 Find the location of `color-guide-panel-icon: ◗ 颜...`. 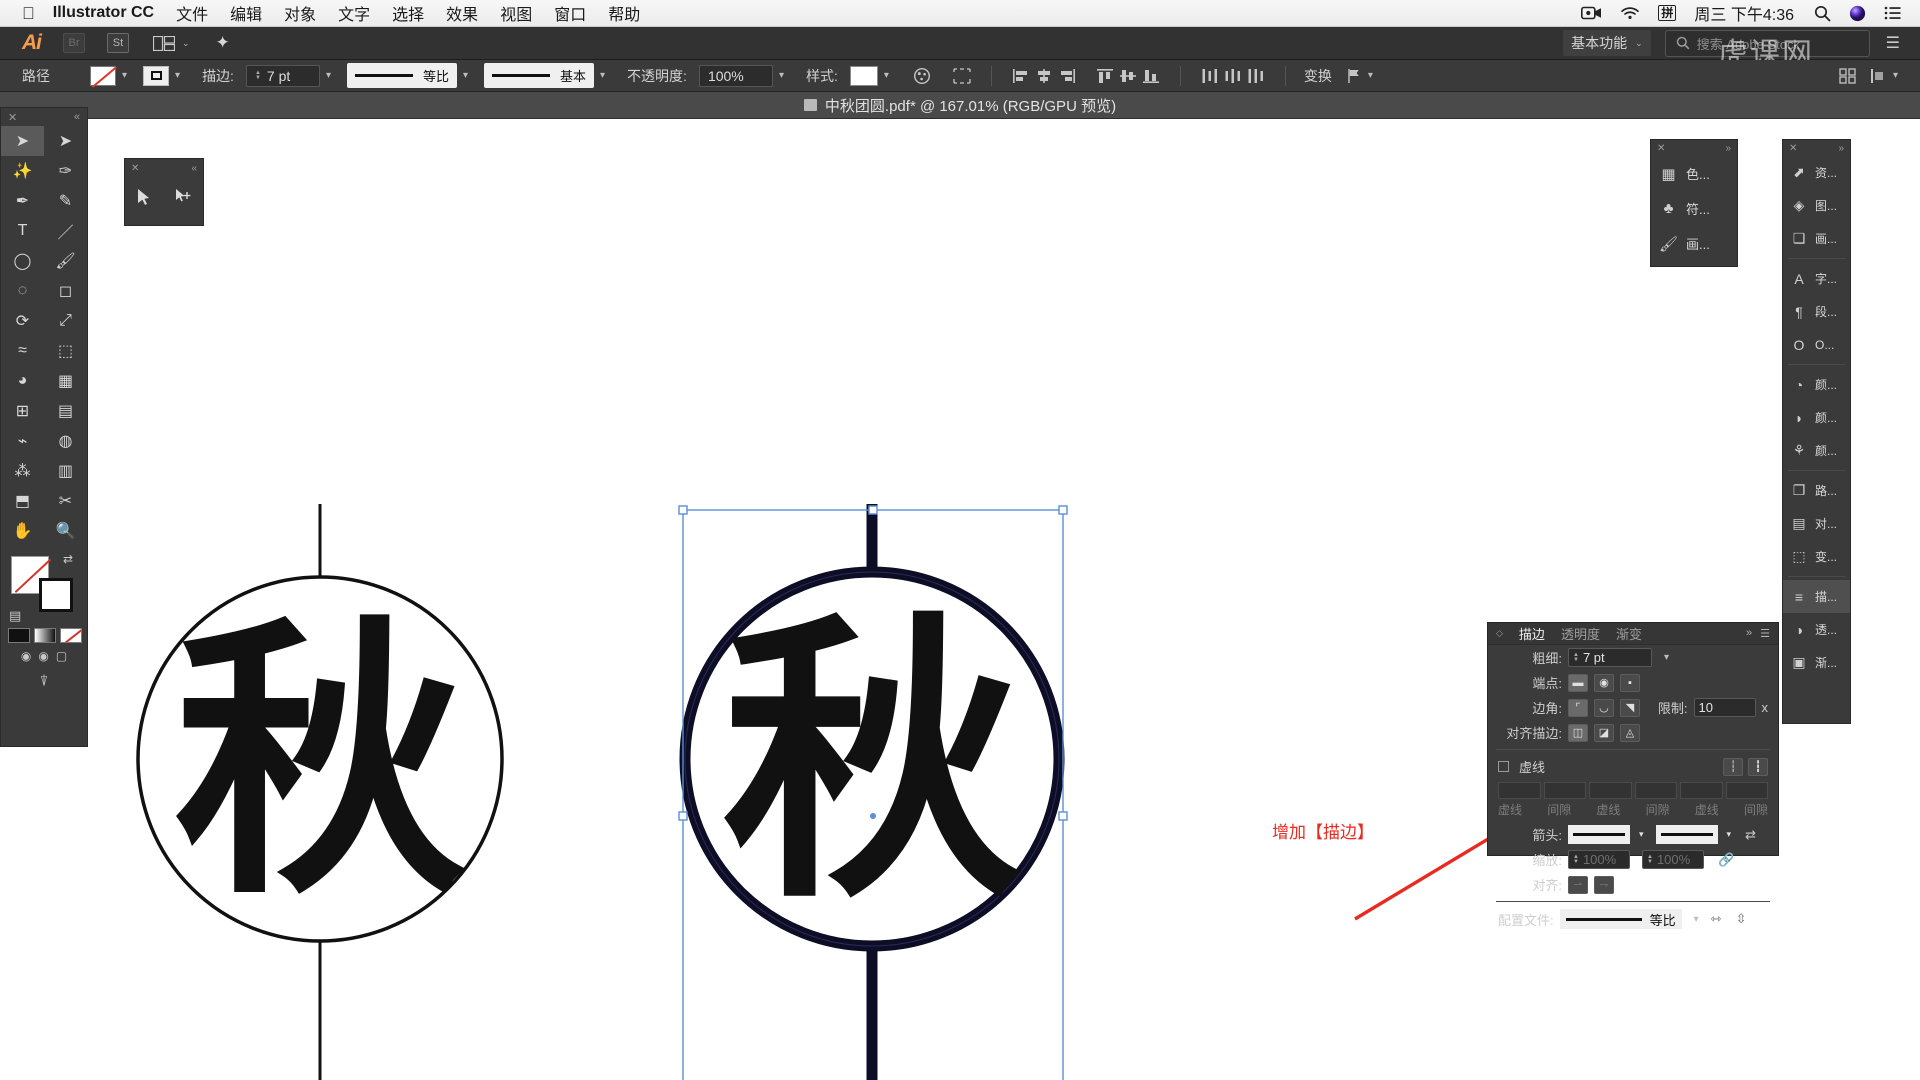

color-guide-panel-icon: ◗ 颜... is located at coordinates (1816, 417).